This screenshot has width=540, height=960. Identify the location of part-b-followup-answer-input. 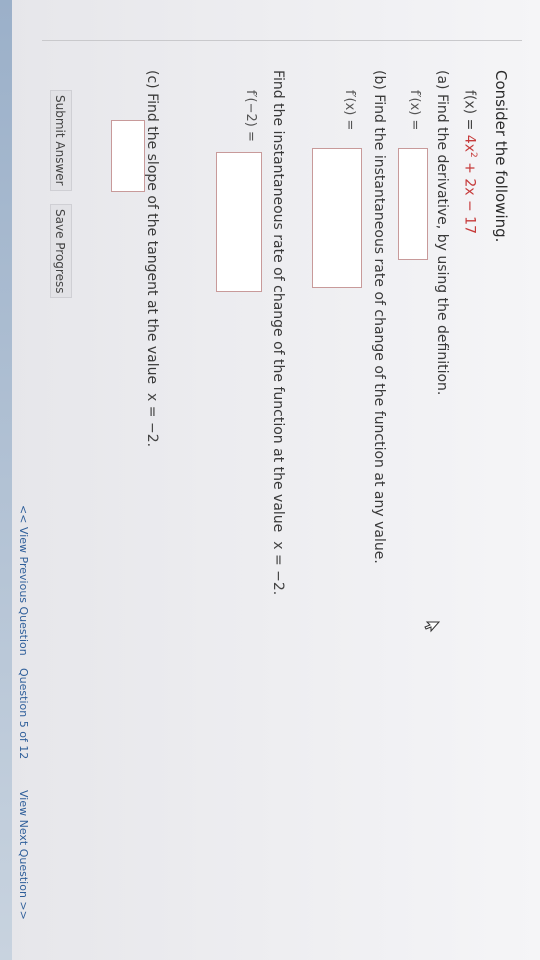
(239, 222).